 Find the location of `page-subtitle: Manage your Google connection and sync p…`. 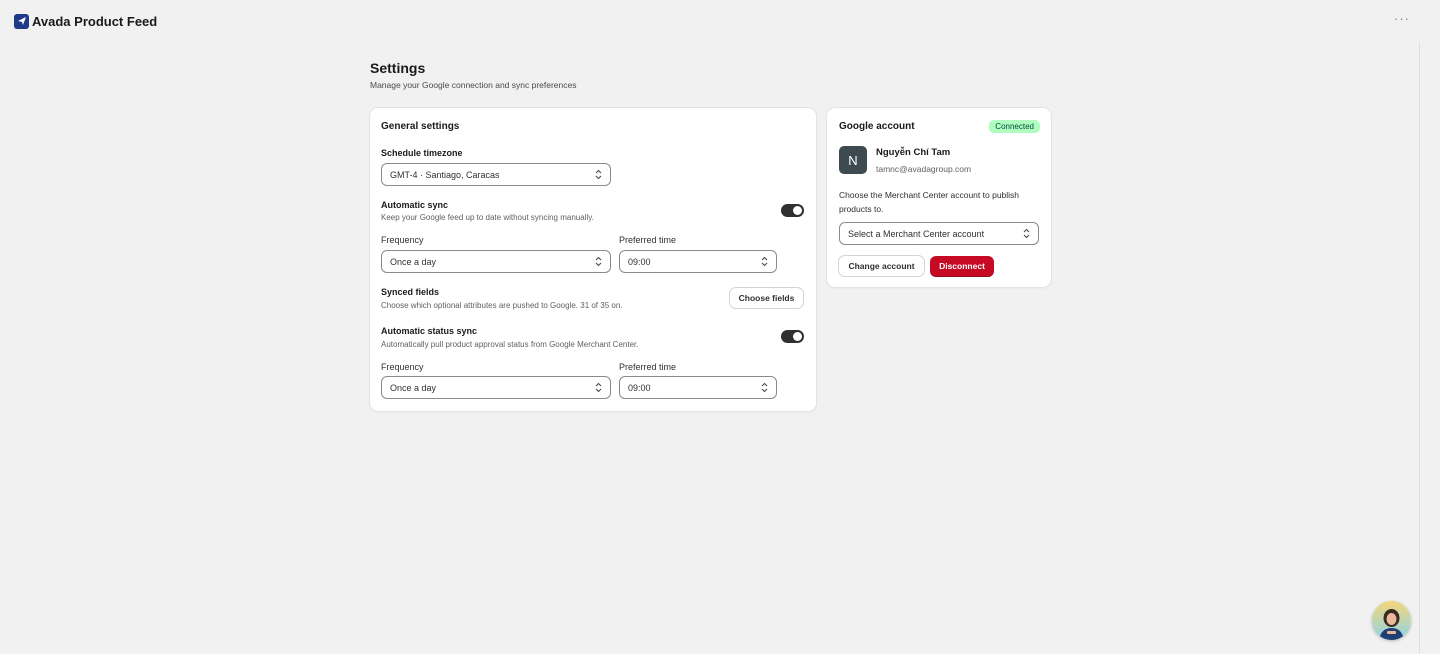

page-subtitle: Manage your Google connection and sync p… is located at coordinates (473, 85).